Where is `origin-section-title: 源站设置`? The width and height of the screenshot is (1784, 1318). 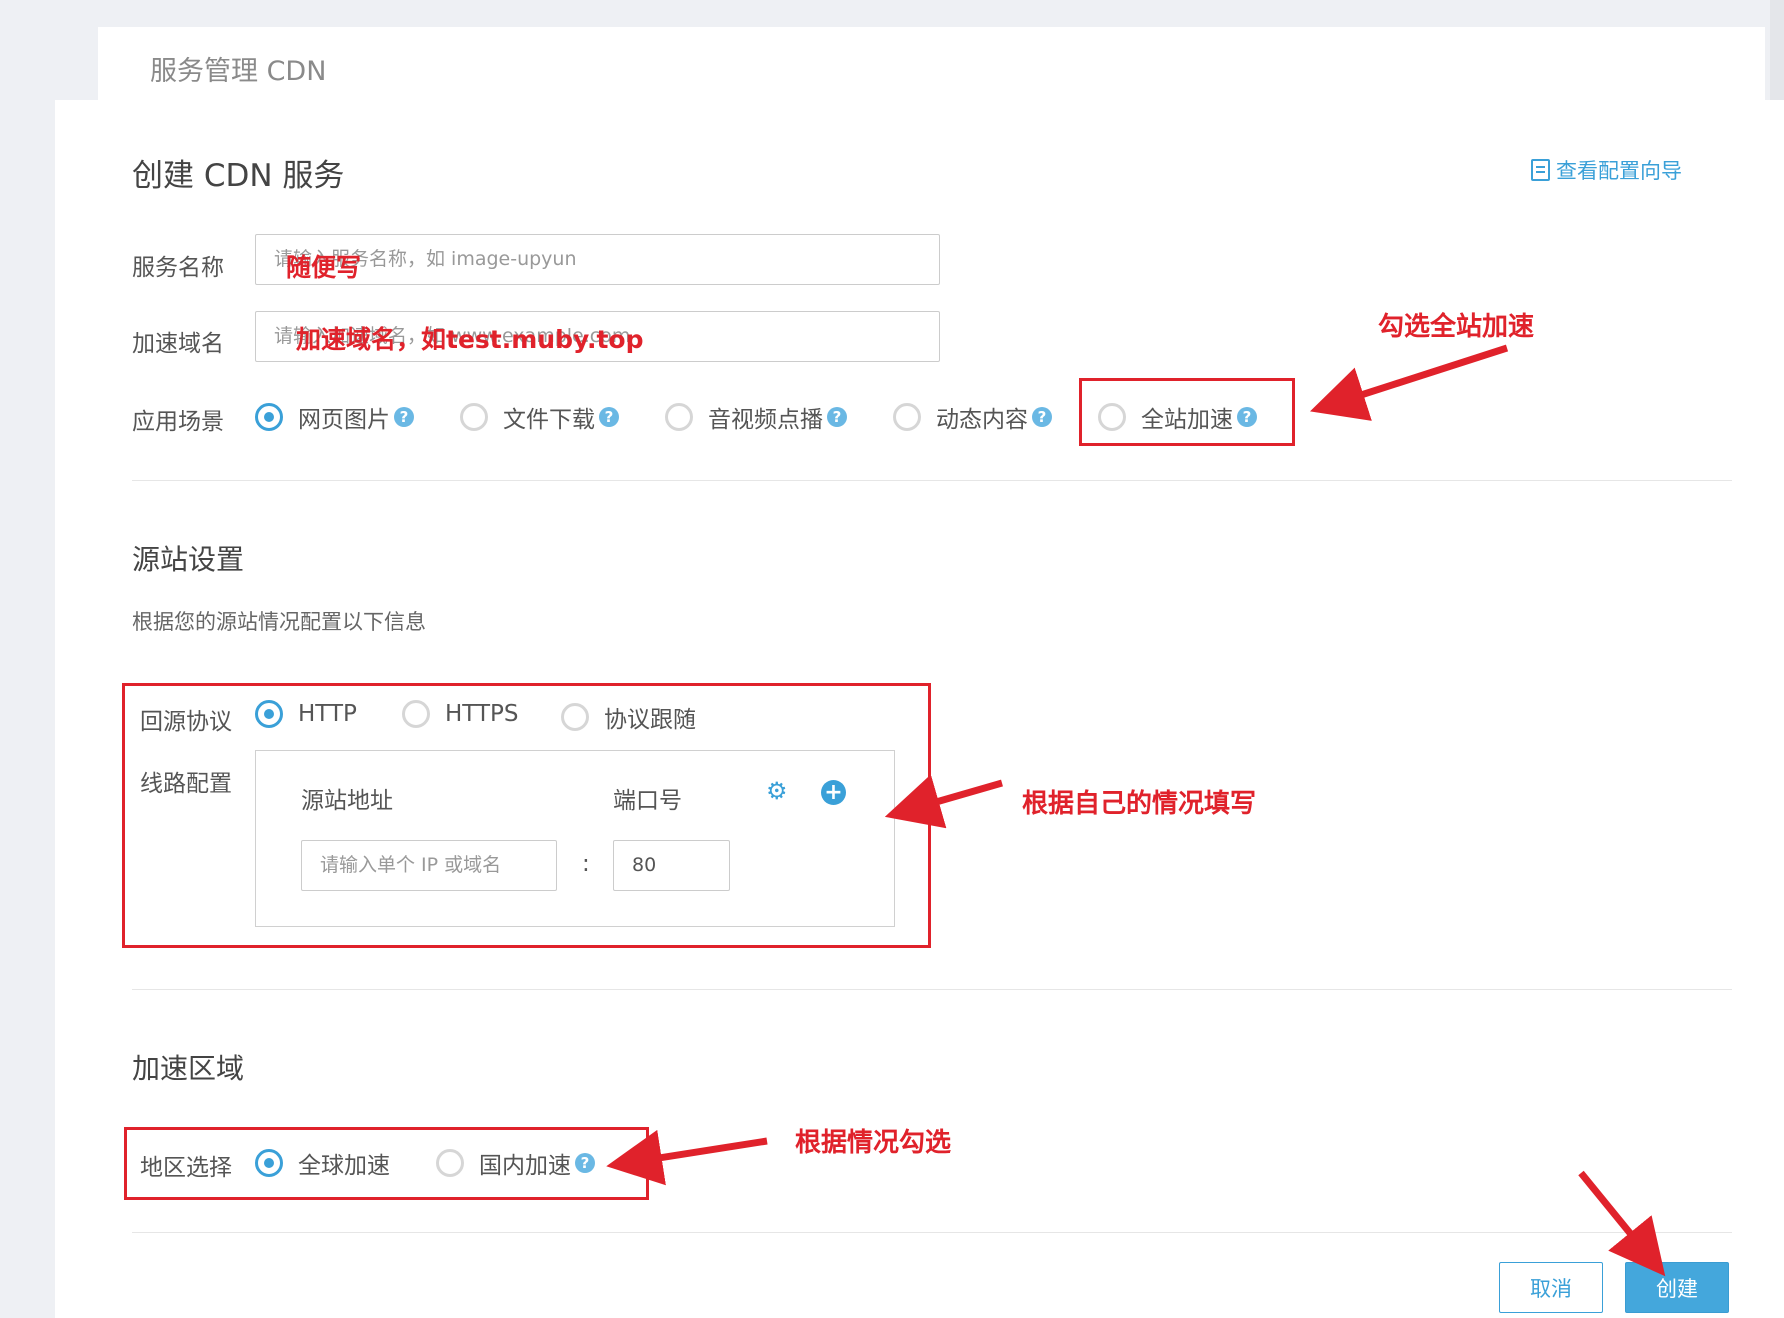
origin-section-title: 源站设置 is located at coordinates (188, 559).